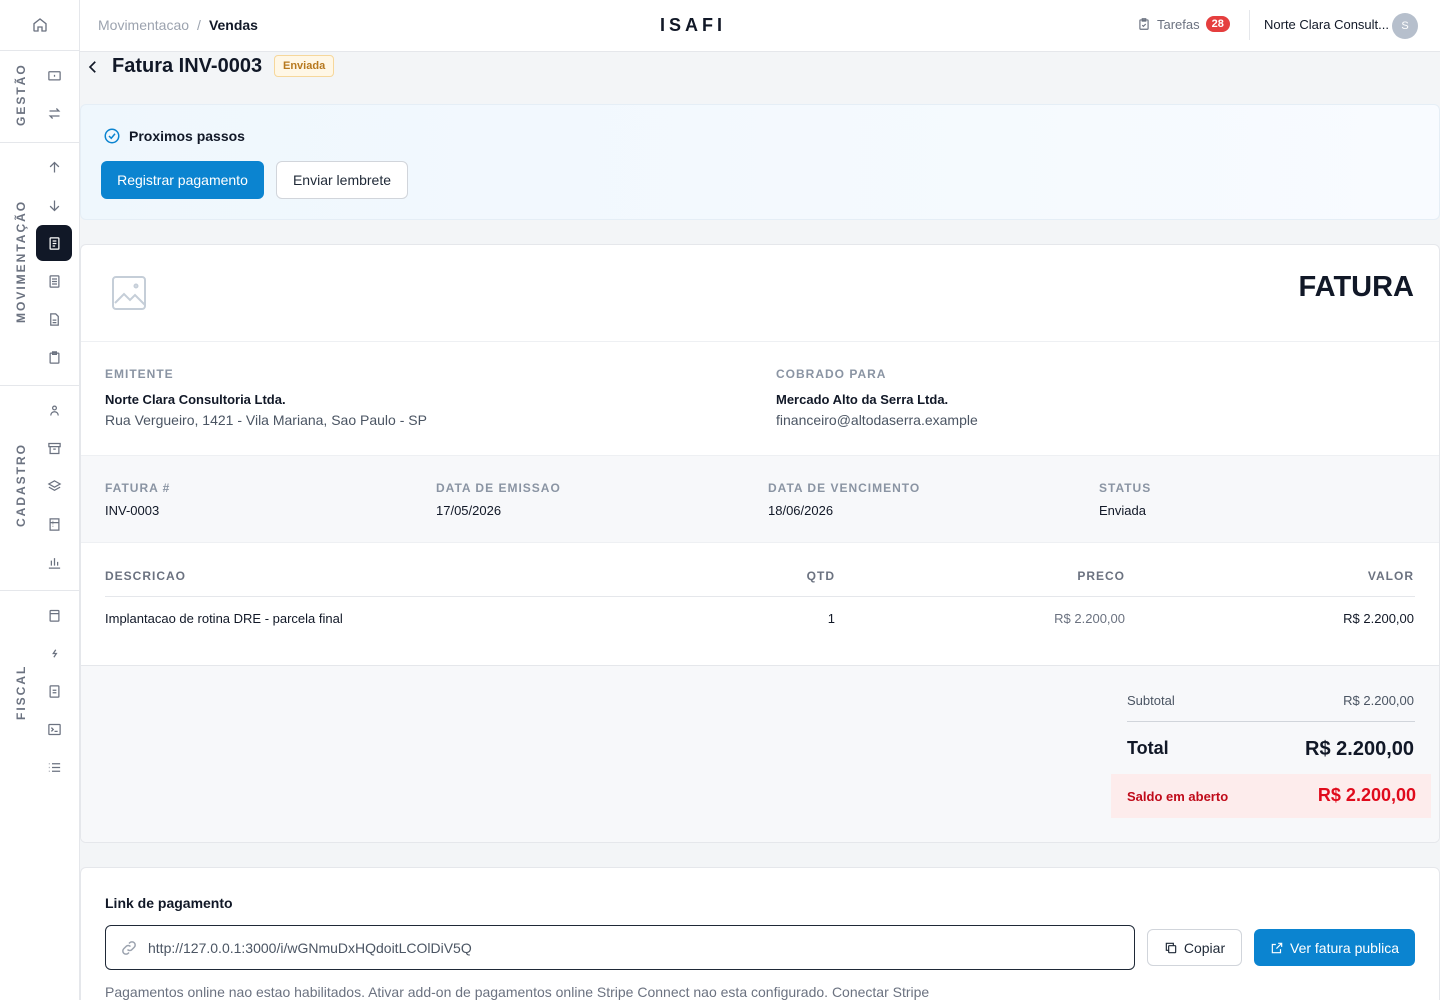 This screenshot has height=1000, width=1440. I want to click on box-icon, so click(54, 615).